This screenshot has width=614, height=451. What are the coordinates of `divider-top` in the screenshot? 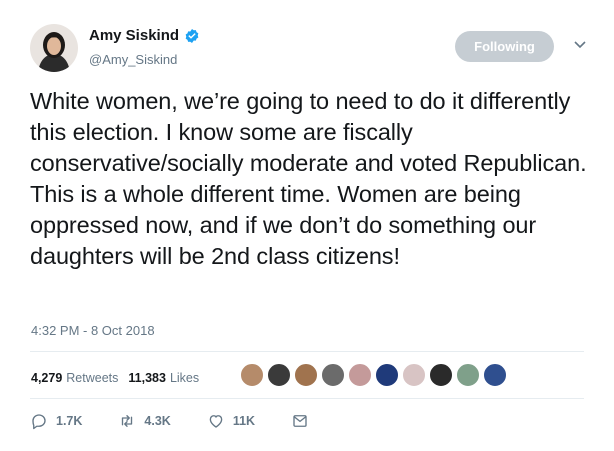 It's located at (307, 351).